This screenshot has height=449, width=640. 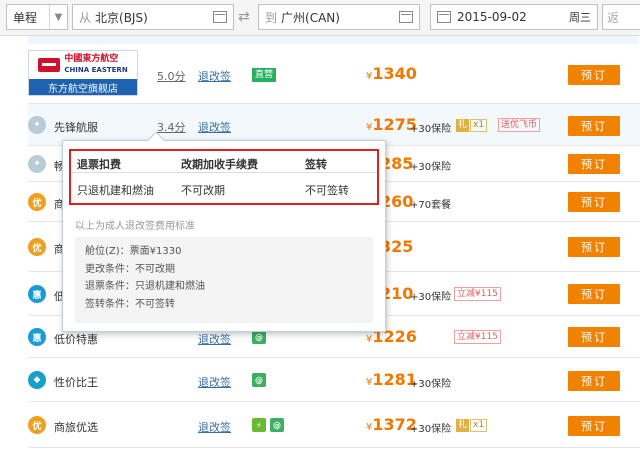 What do you see at coordinates (96, 70) in the screenshot?
I see `logo-en: CHINA EASTERN` at bounding box center [96, 70].